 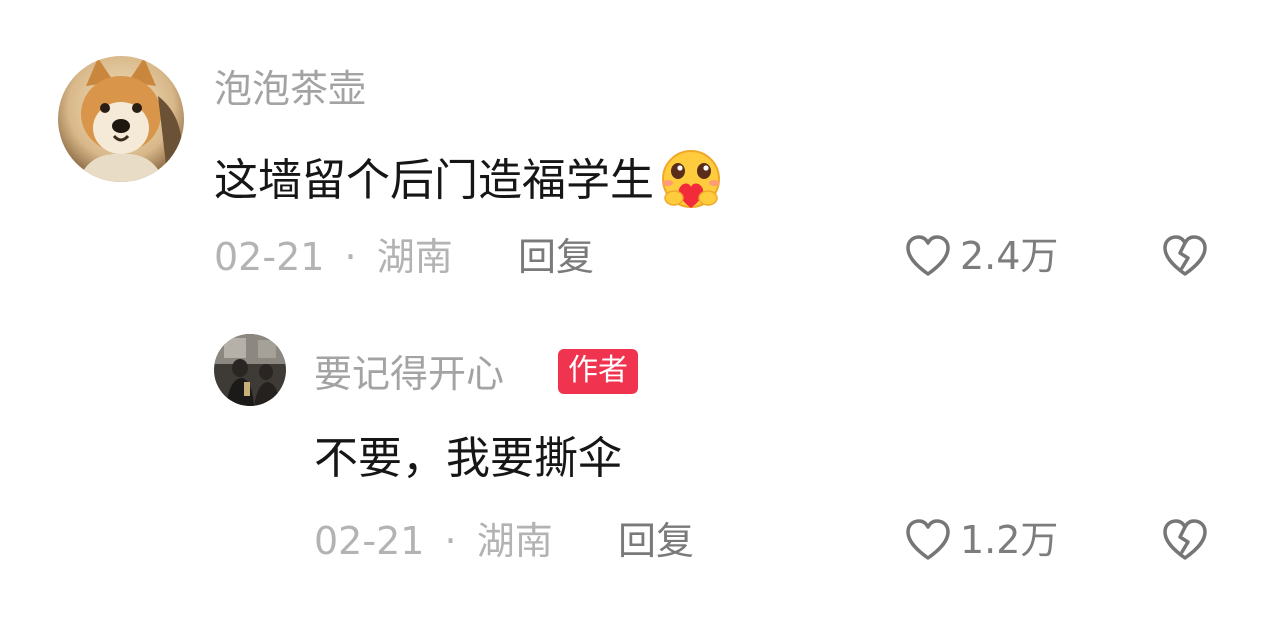 What do you see at coordinates (1009, 256) in the screenshot?
I see `like-count: 2.4万` at bounding box center [1009, 256].